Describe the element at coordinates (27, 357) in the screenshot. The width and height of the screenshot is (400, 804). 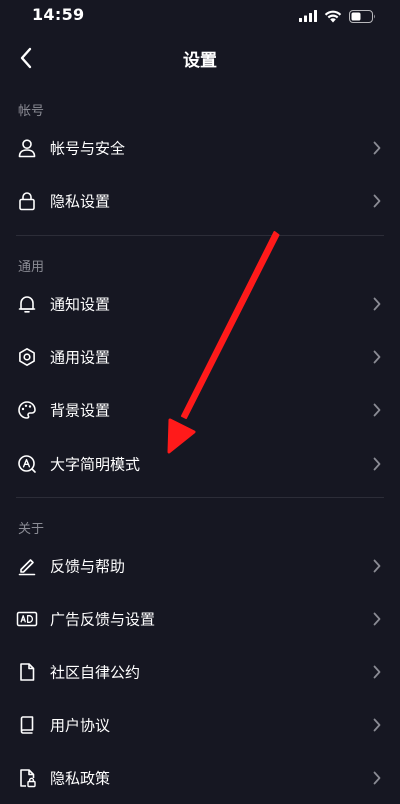
I see `gear-icon` at that location.